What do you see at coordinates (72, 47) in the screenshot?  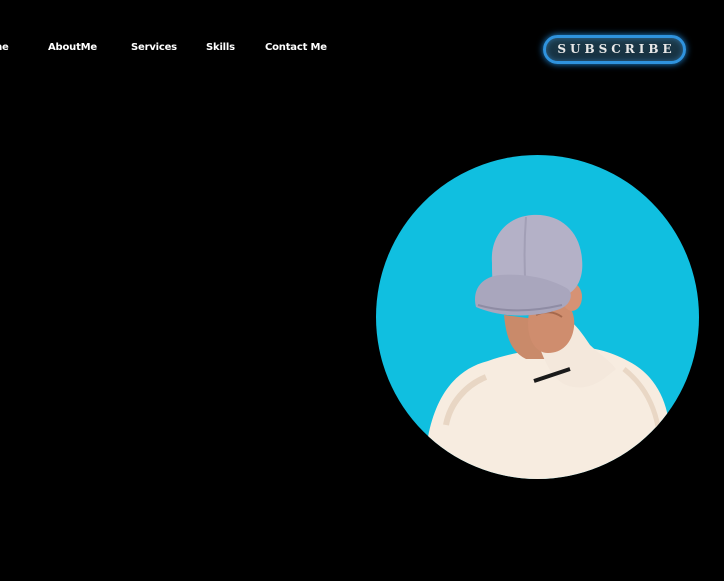 I see `nav-item-about-me: AboutMe` at bounding box center [72, 47].